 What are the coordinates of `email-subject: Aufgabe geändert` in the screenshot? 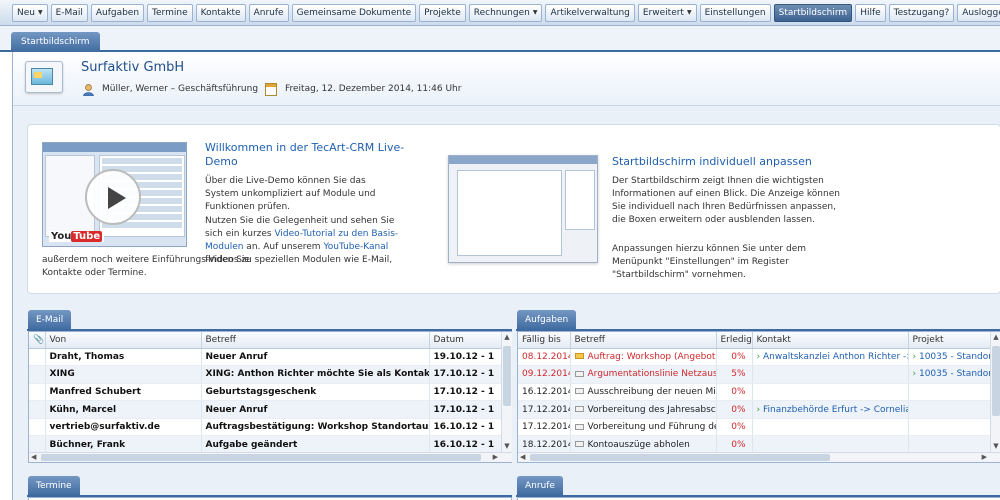 It's located at (315, 445).